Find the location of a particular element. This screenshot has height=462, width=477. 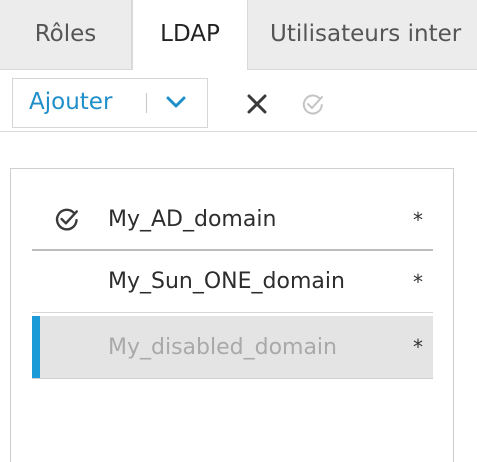

default-domain-check-icon is located at coordinates (67, 219).